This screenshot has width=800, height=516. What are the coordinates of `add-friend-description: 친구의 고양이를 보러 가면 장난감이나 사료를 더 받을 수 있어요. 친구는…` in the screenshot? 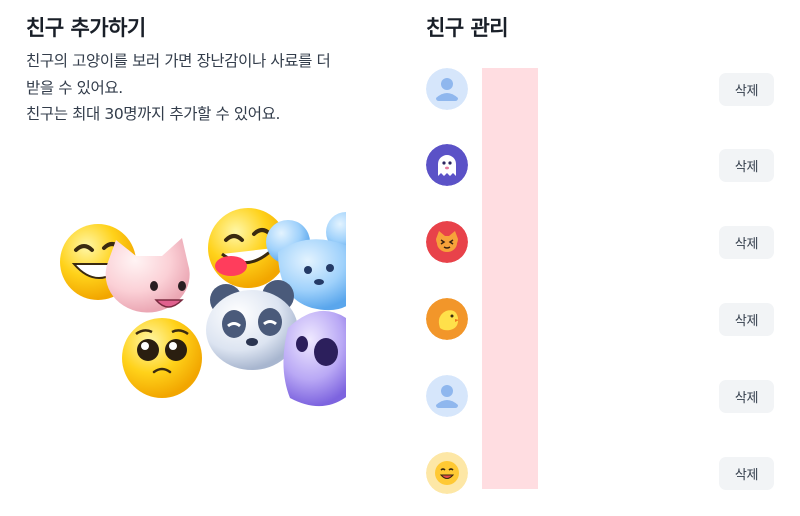 It's located at (198, 88).